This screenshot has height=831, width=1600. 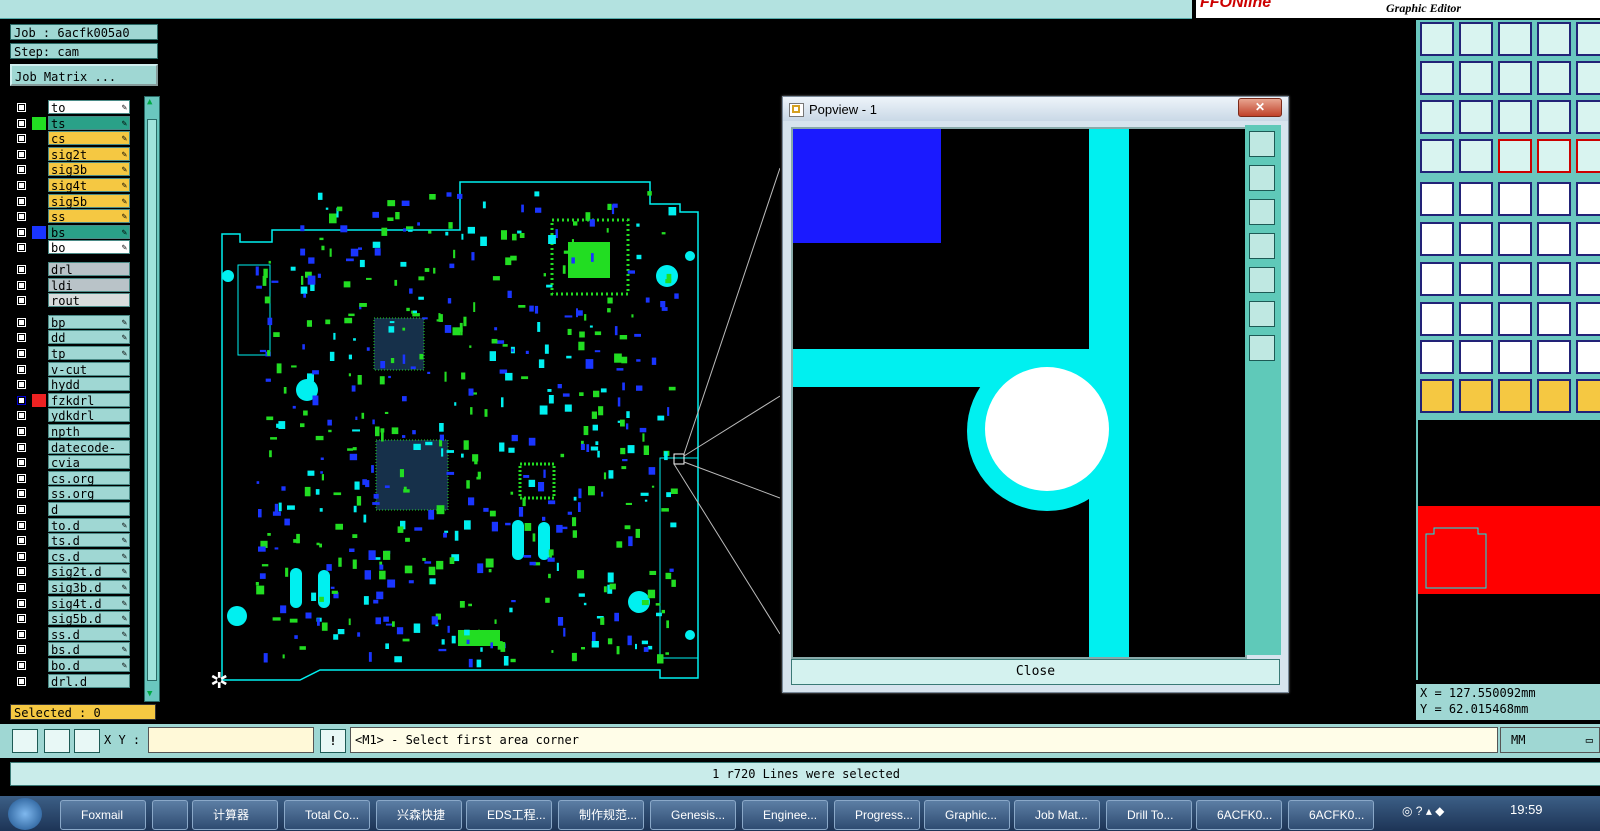 I want to click on settings-icon, so click(x=1437, y=156).